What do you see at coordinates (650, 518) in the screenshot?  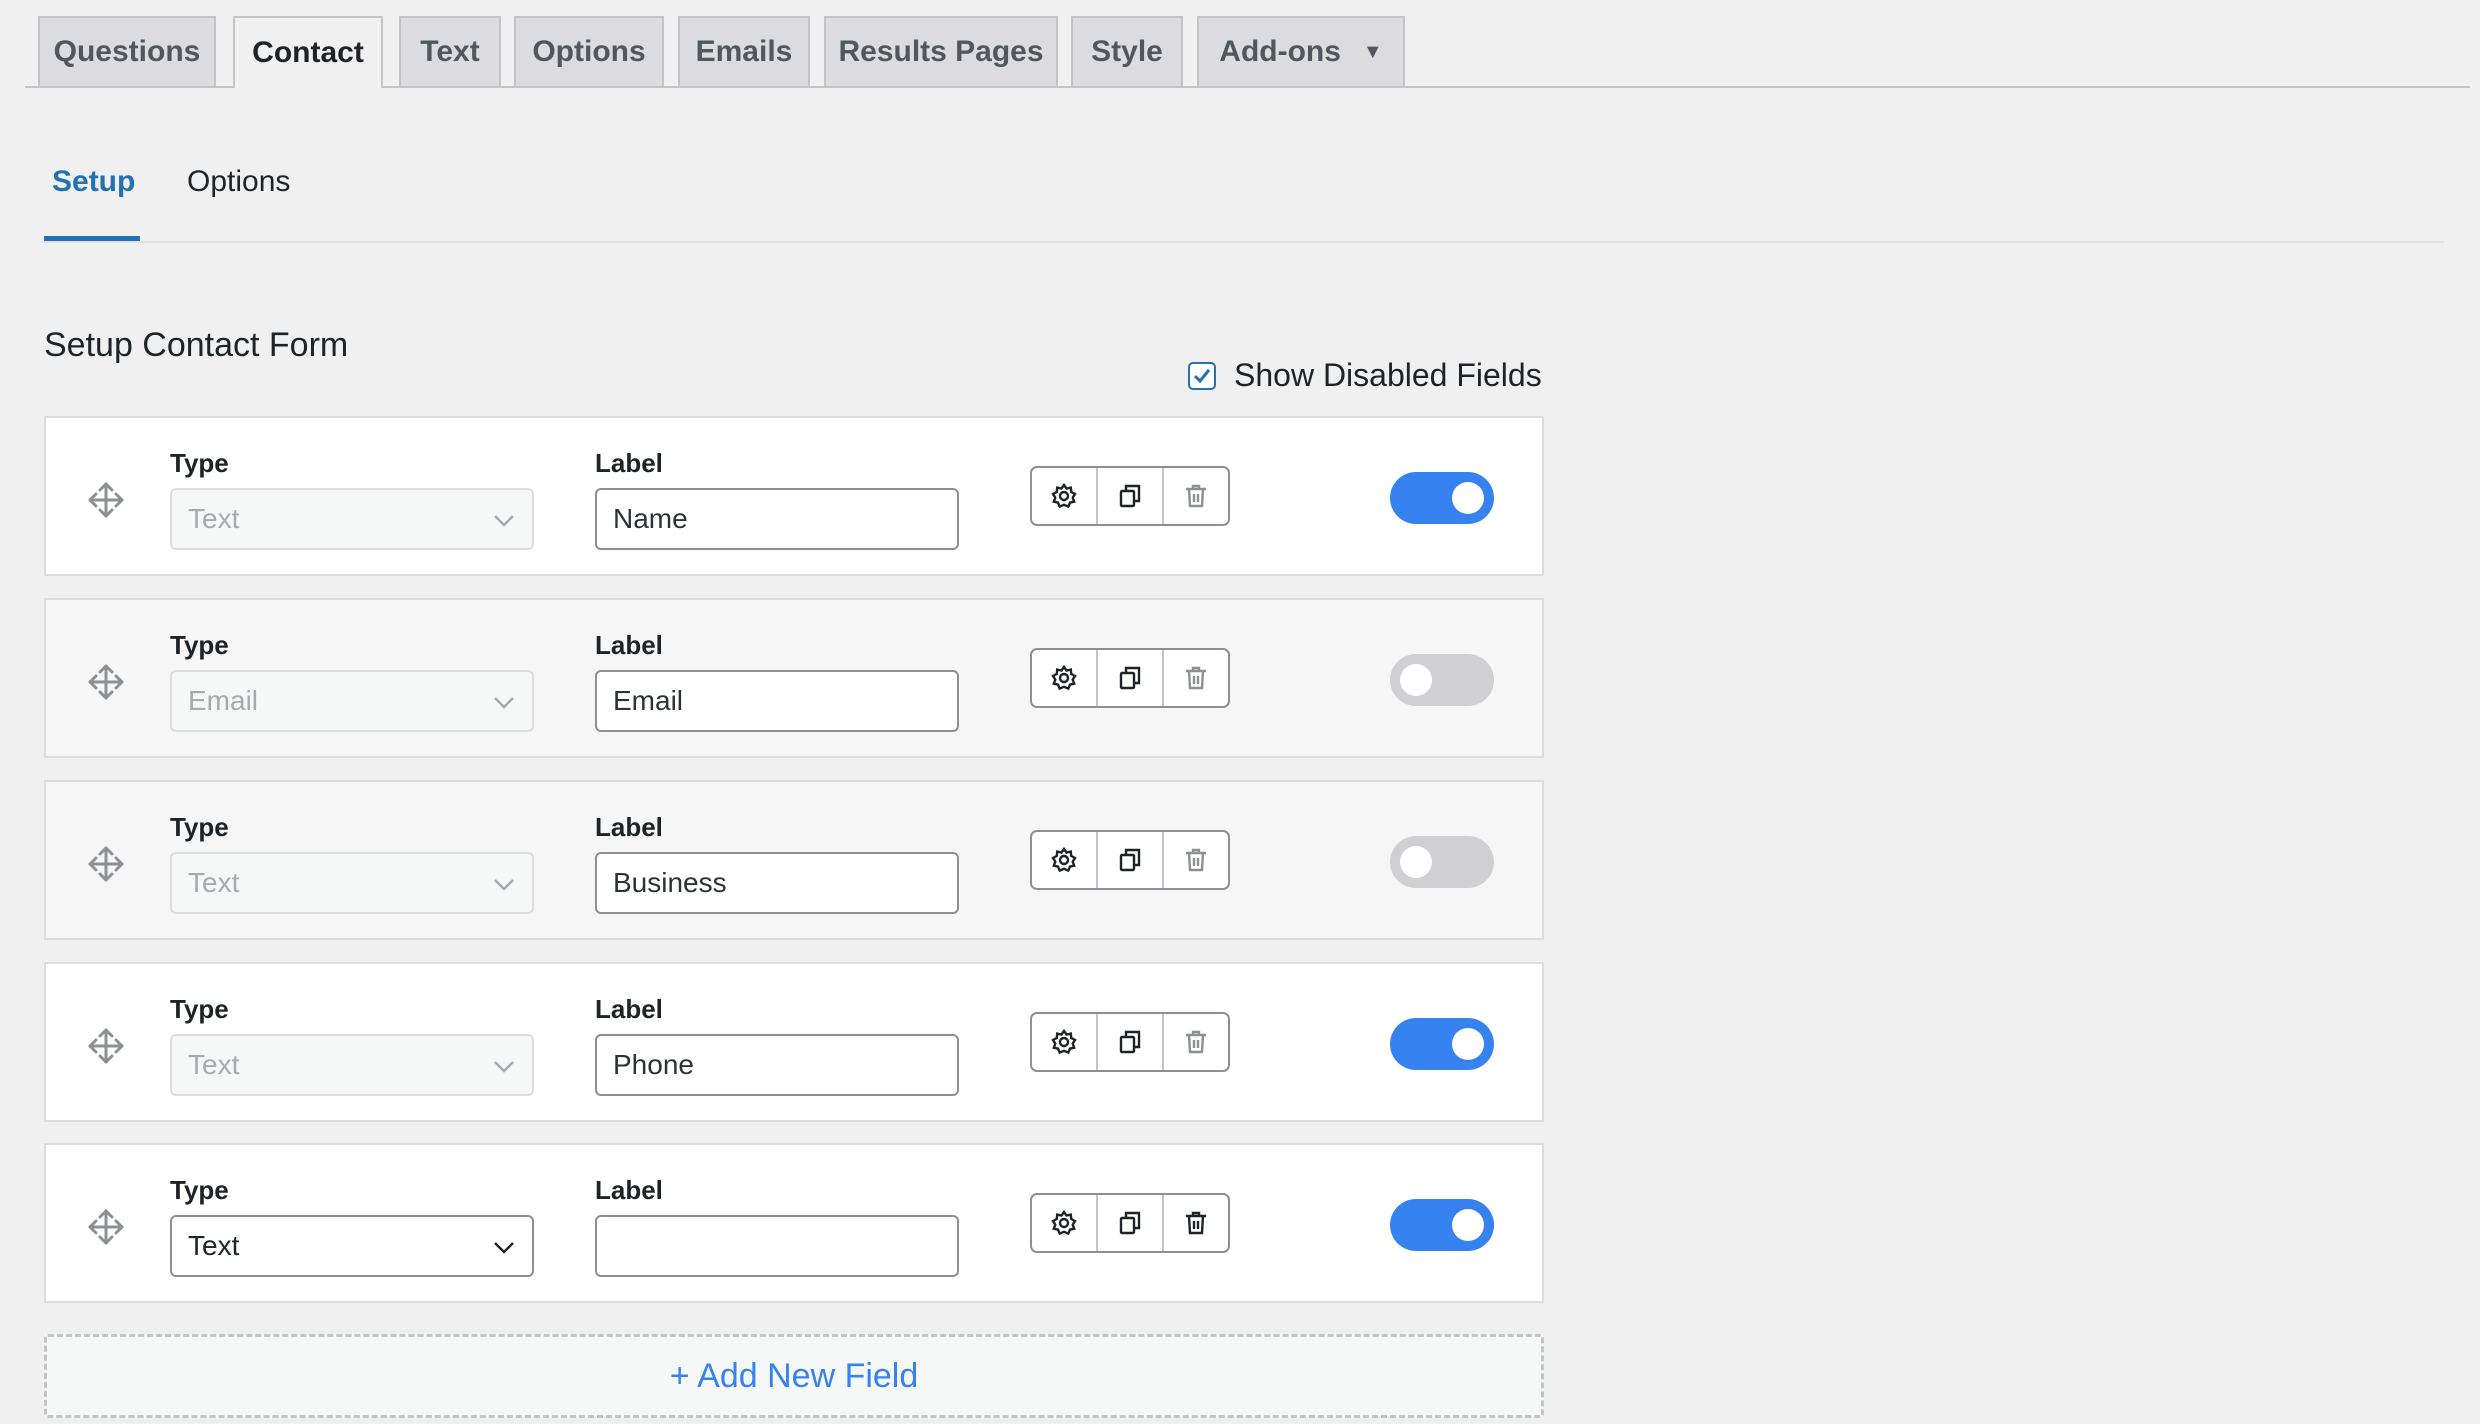 I see `field-label-value: Name` at bounding box center [650, 518].